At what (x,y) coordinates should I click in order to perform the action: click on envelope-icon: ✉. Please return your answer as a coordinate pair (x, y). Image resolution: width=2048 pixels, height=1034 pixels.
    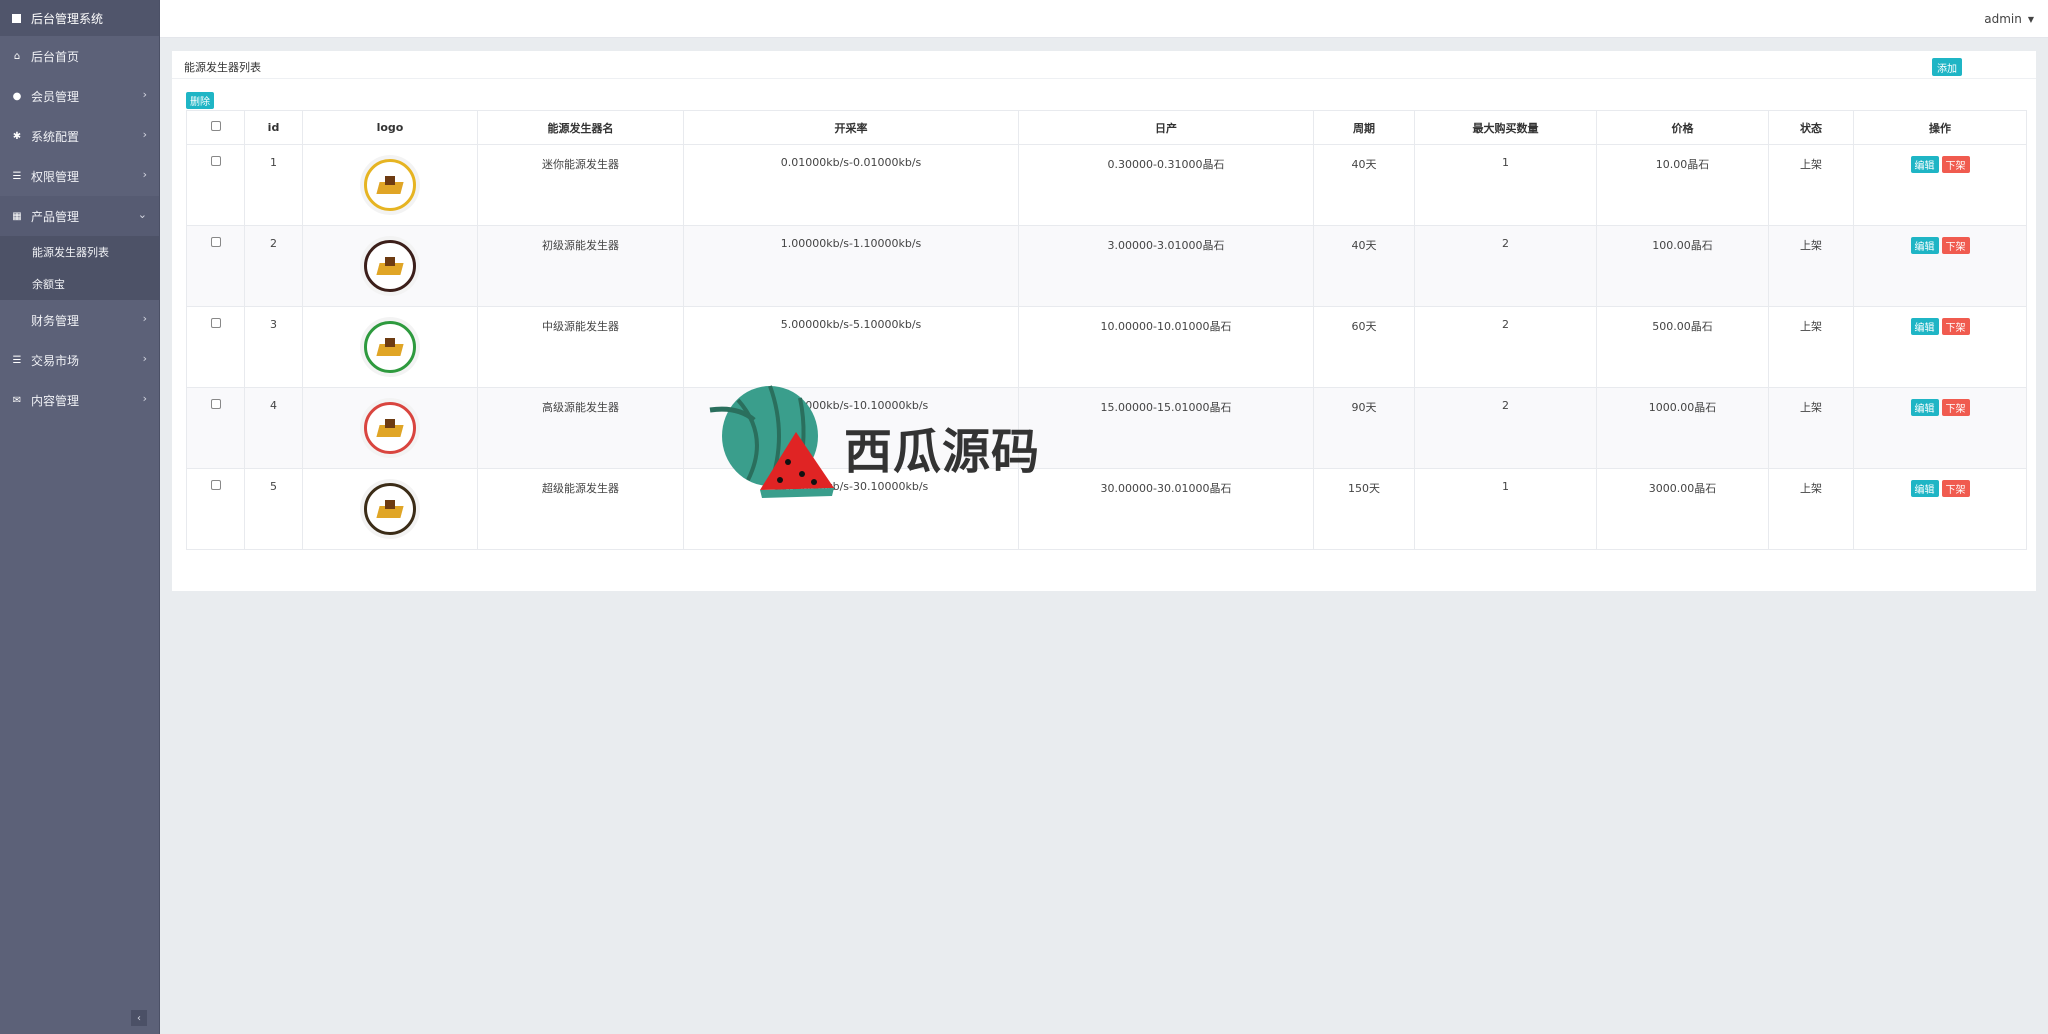
    Looking at the image, I should click on (17, 400).